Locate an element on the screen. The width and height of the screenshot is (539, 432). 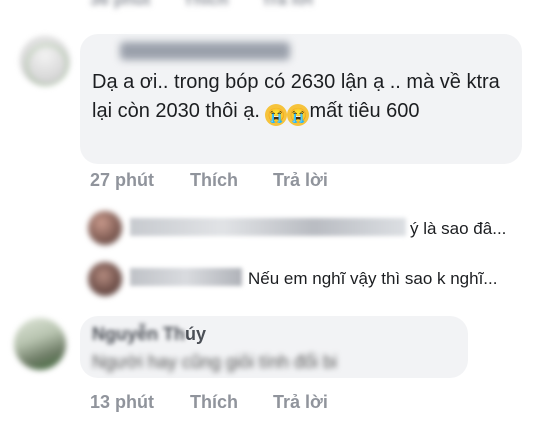
comment-time: 27 phút is located at coordinates (137, 180).